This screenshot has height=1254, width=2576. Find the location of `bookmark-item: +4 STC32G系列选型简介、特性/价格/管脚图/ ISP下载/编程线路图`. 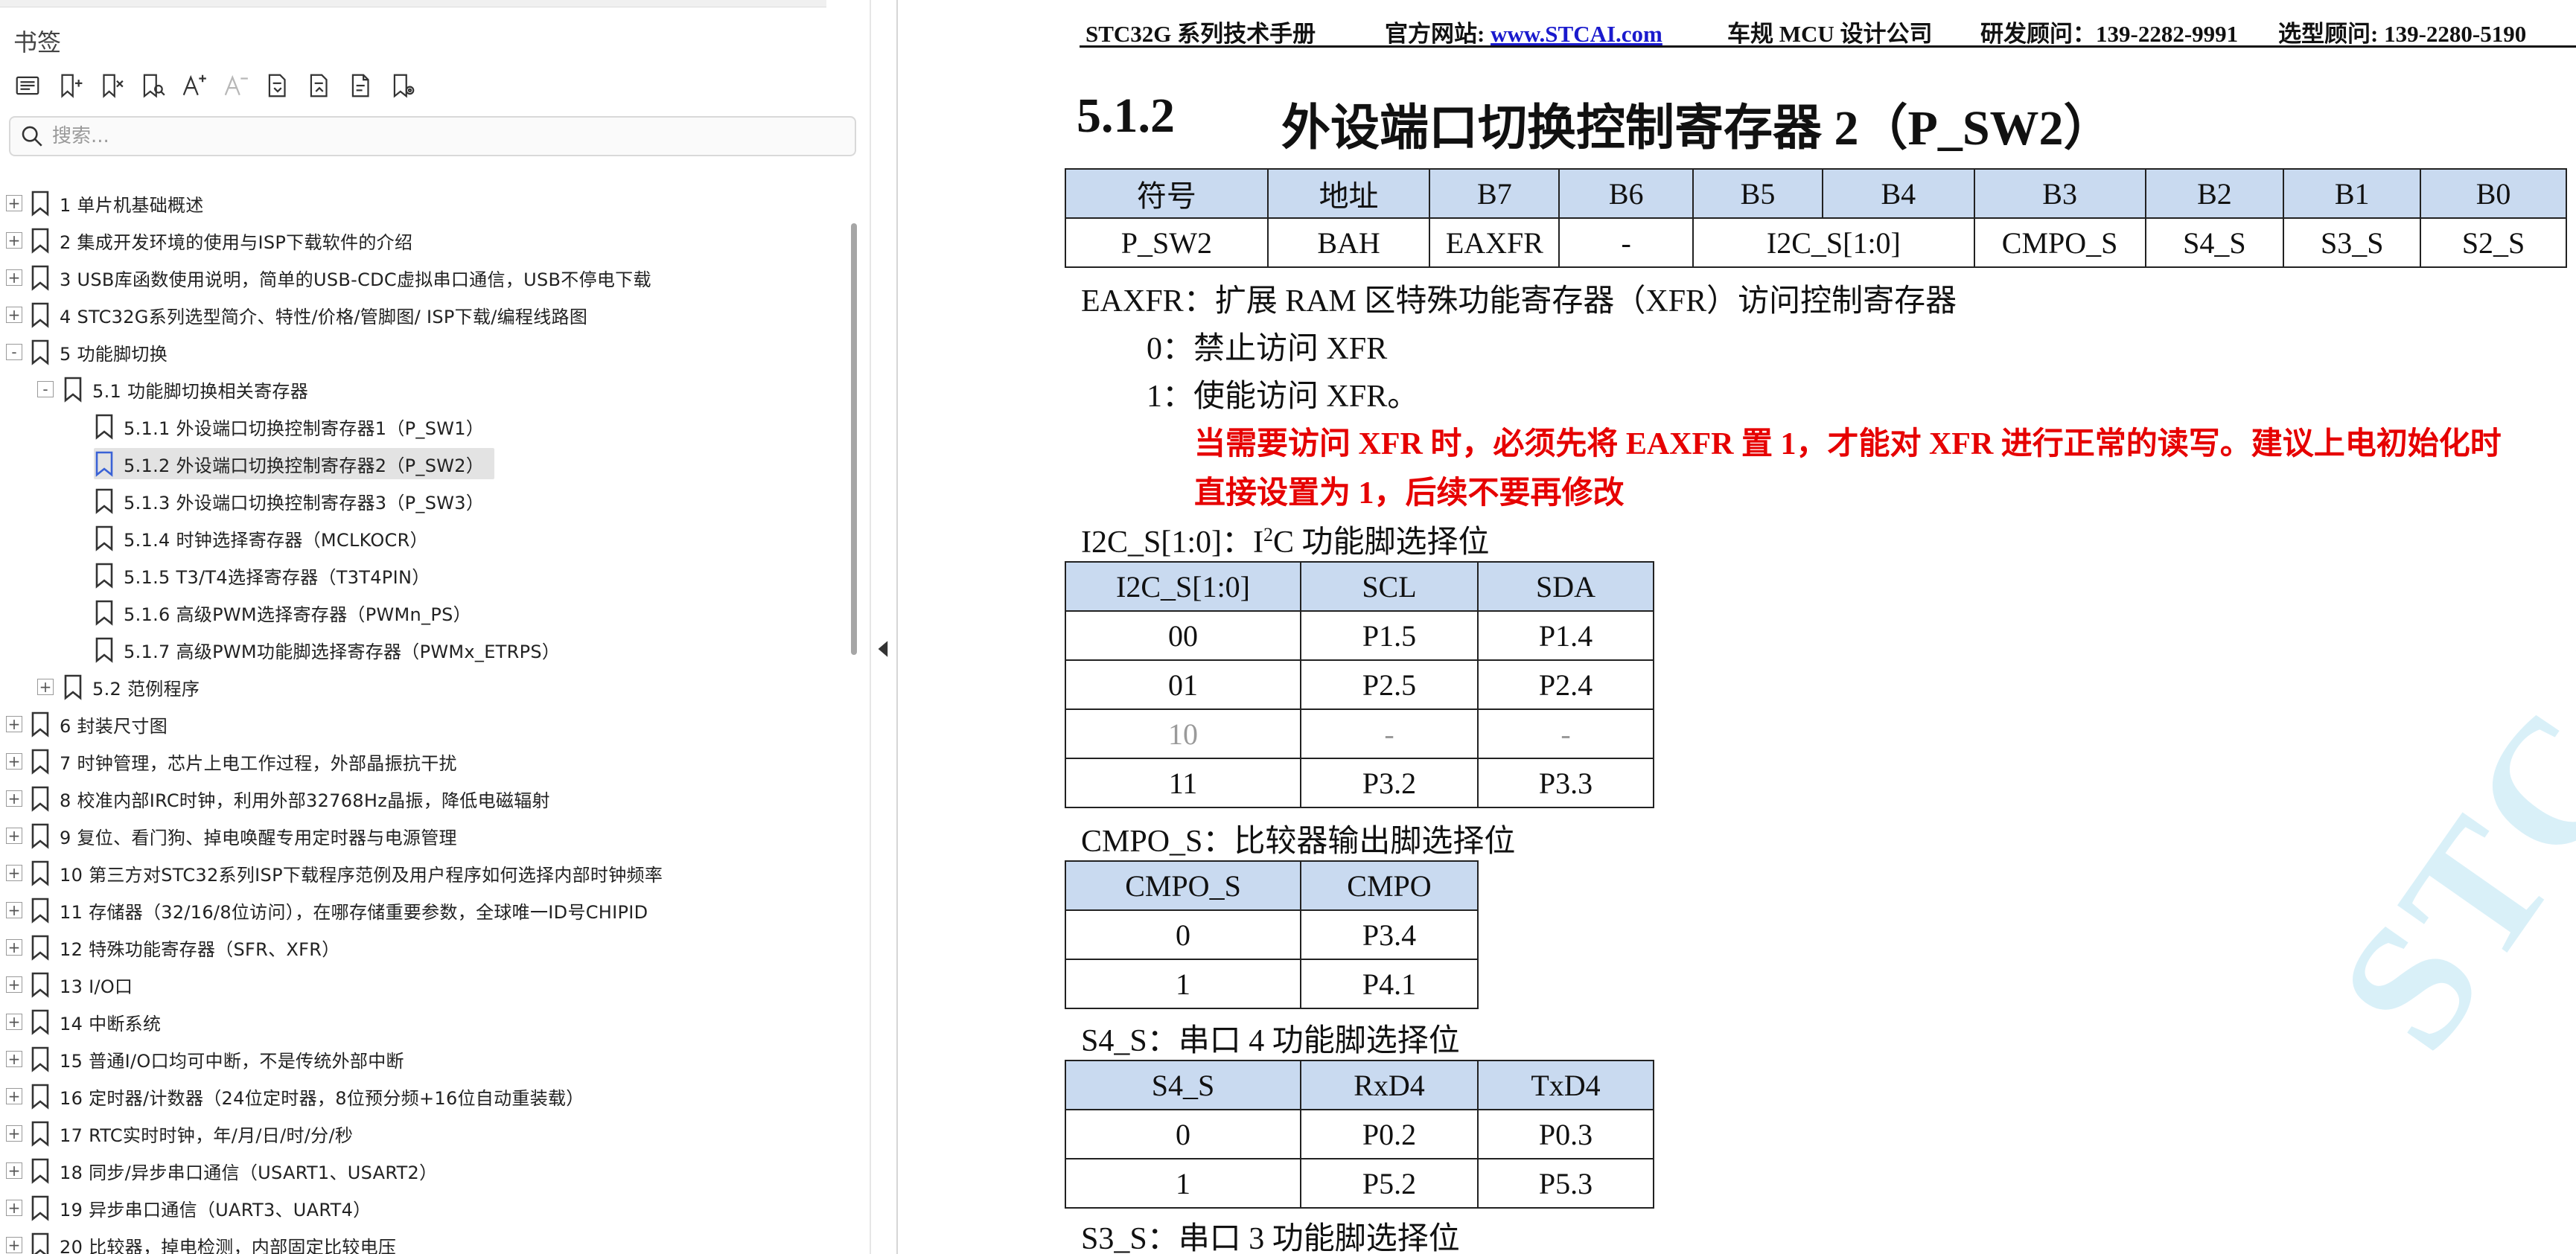

bookmark-item: +4 STC32G系列选型简介、特性/价格/管脚图/ ISP下载/编程线路图 is located at coordinates (421, 315).